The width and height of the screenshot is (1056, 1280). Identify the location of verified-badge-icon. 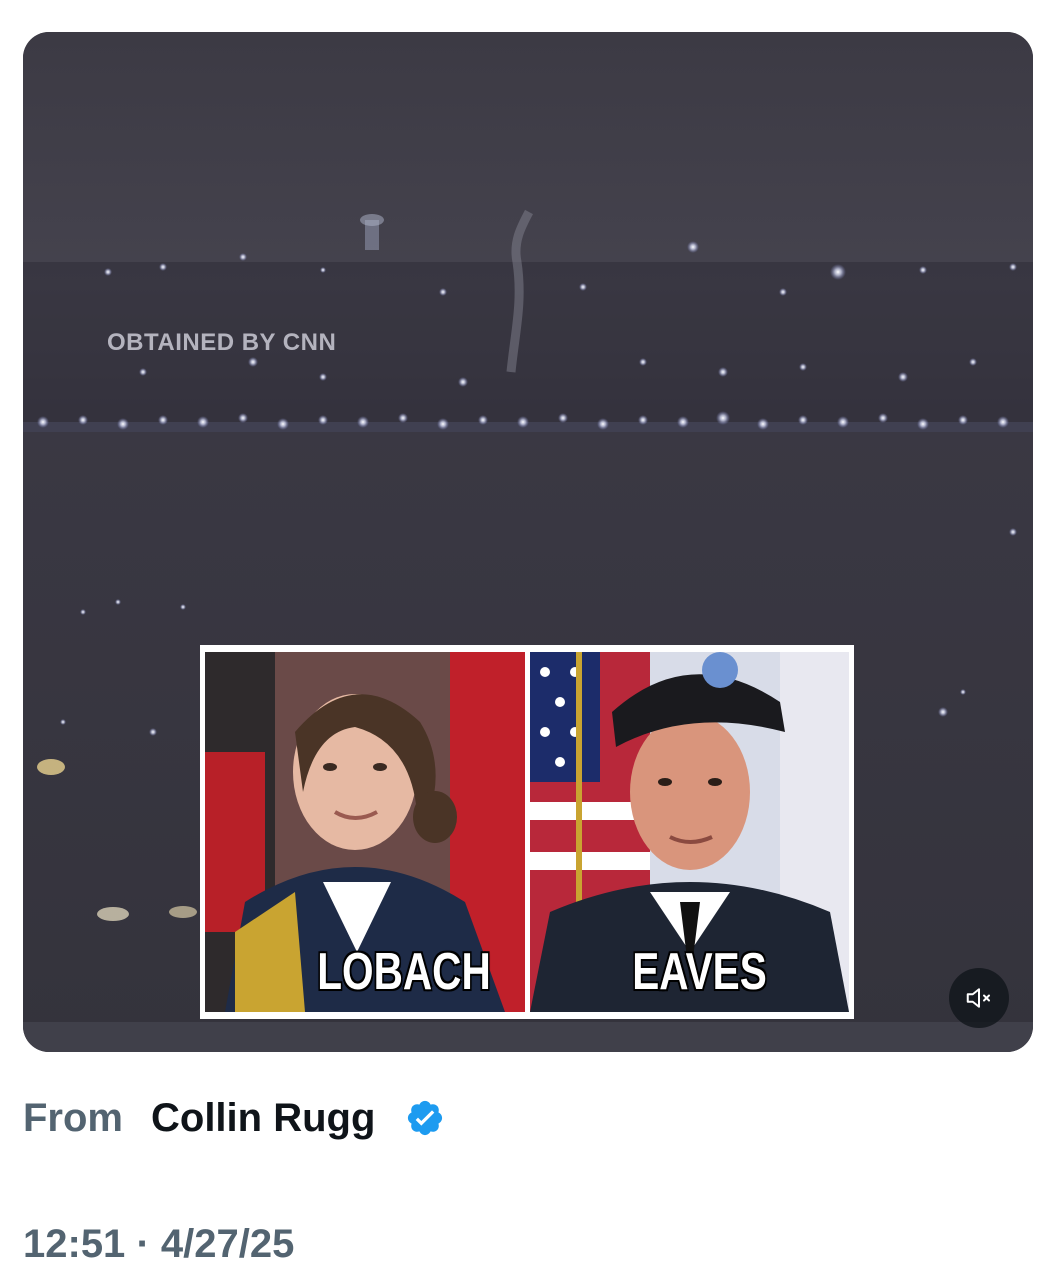
(425, 1118).